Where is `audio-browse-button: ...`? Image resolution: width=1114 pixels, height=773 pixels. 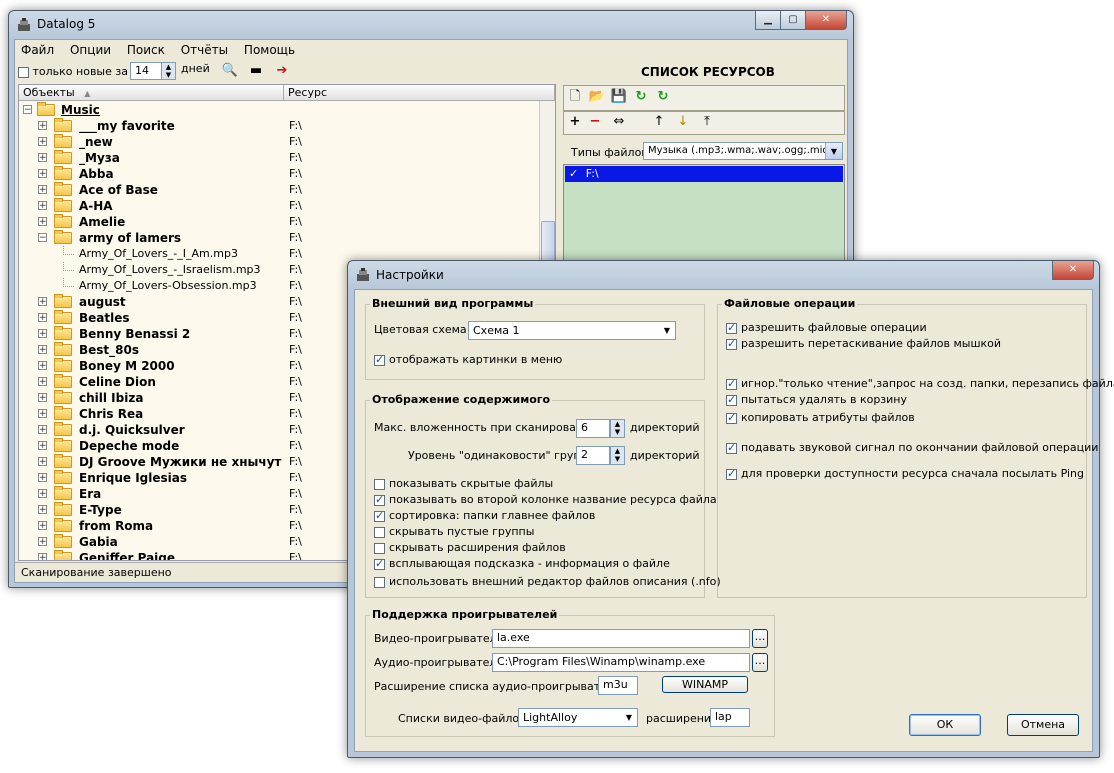 audio-browse-button: ... is located at coordinates (760, 662).